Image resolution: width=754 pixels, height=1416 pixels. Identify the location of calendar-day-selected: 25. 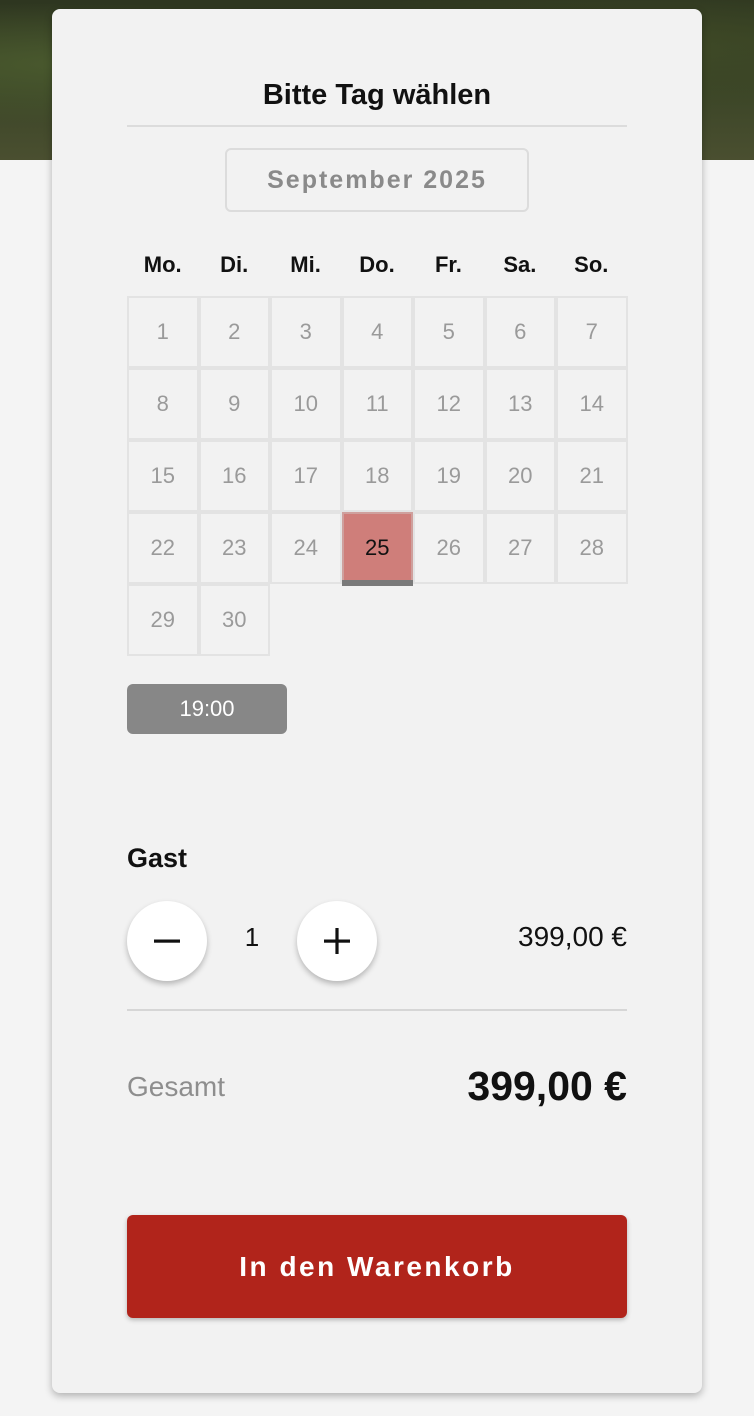
(377, 549).